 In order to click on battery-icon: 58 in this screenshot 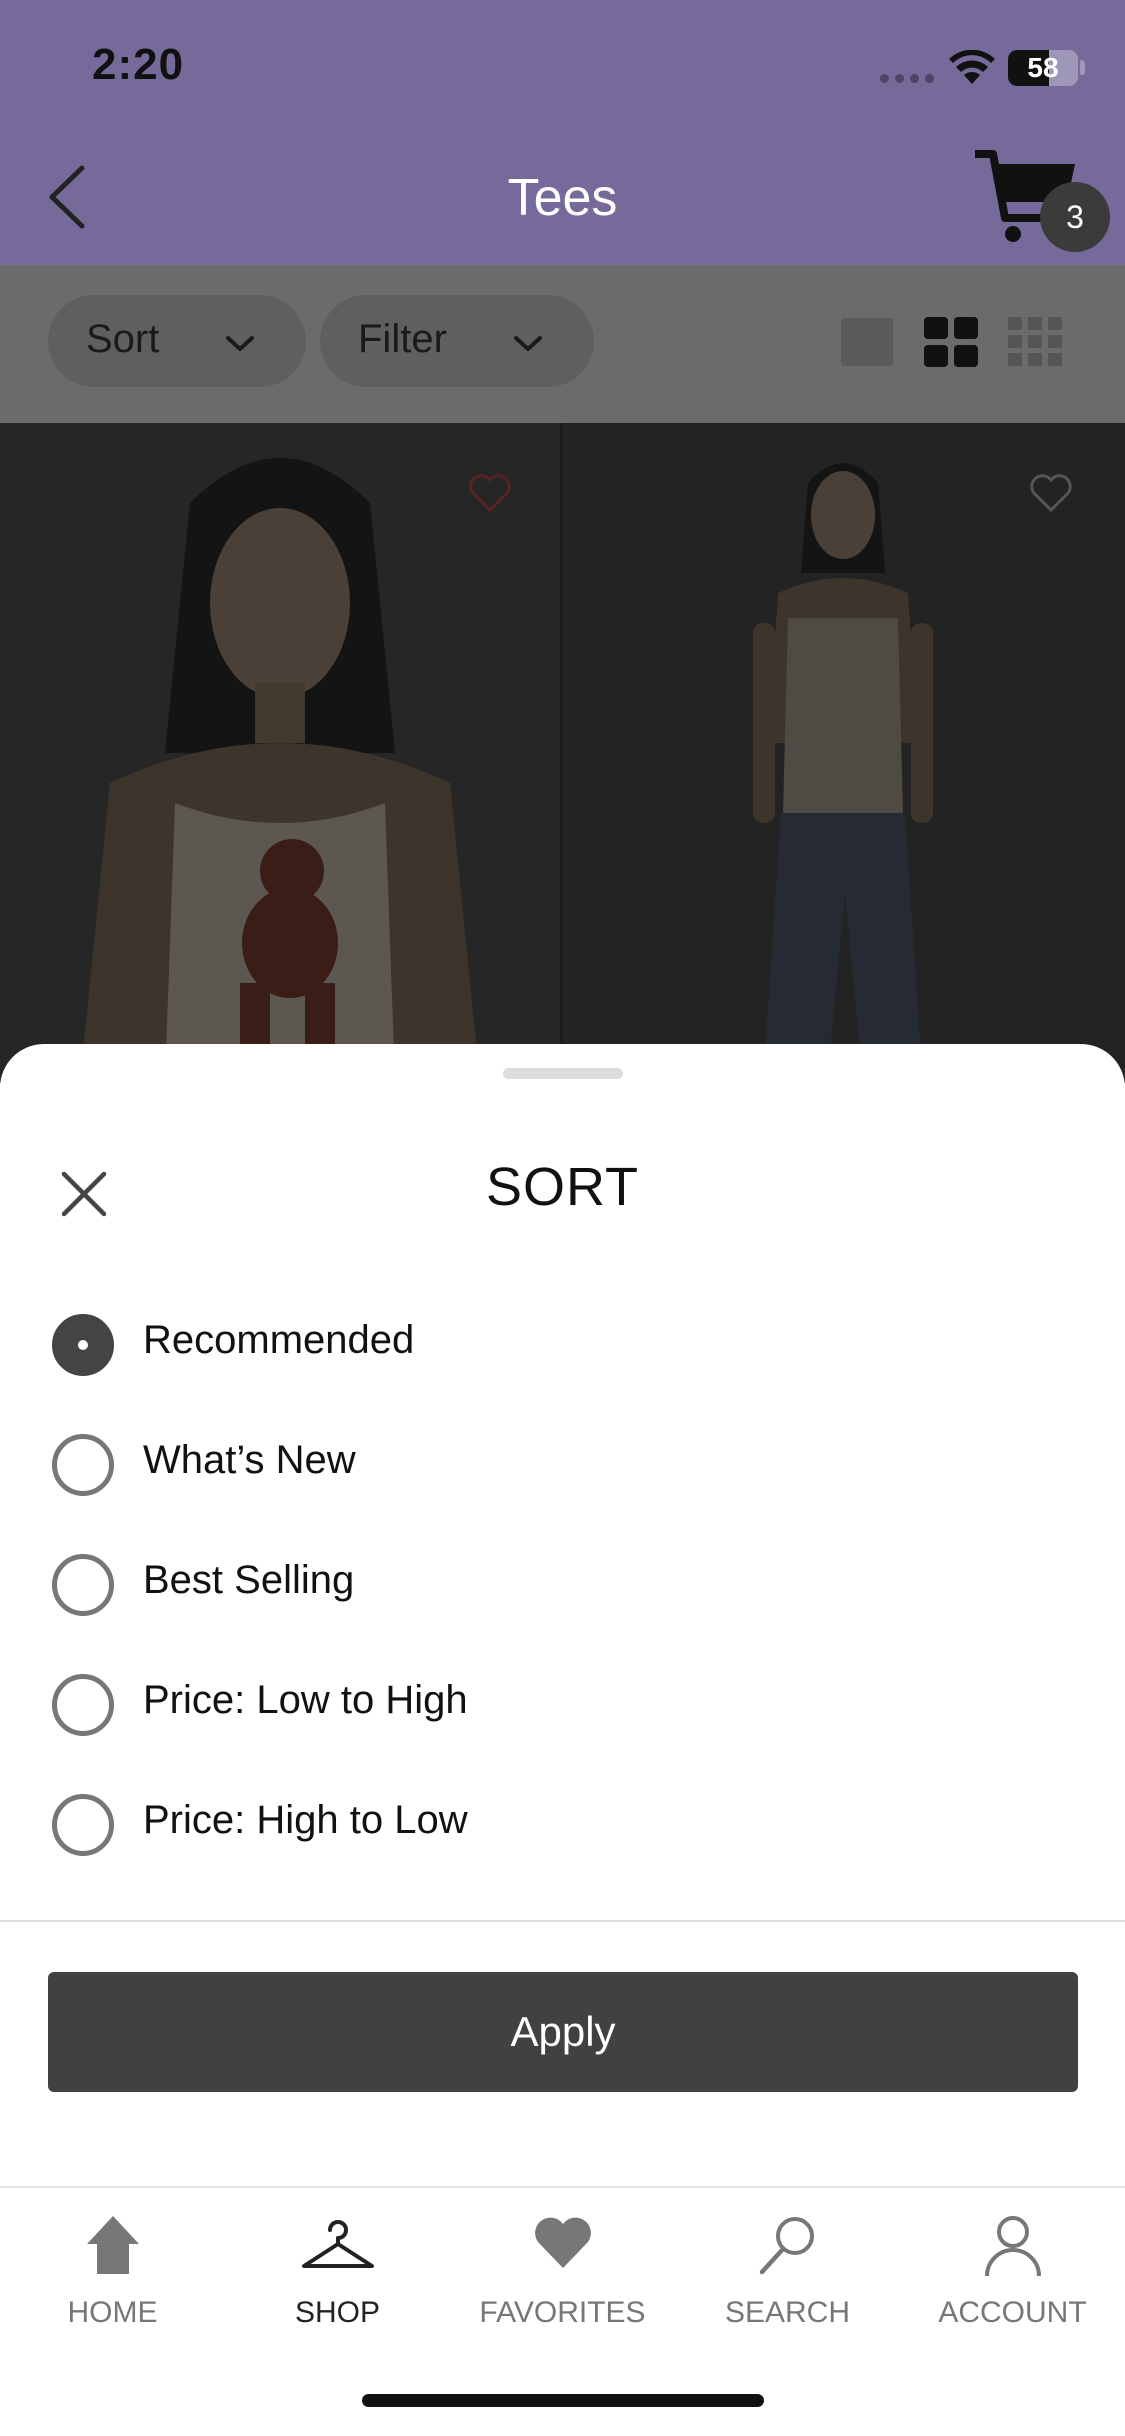, I will do `click(1043, 68)`.